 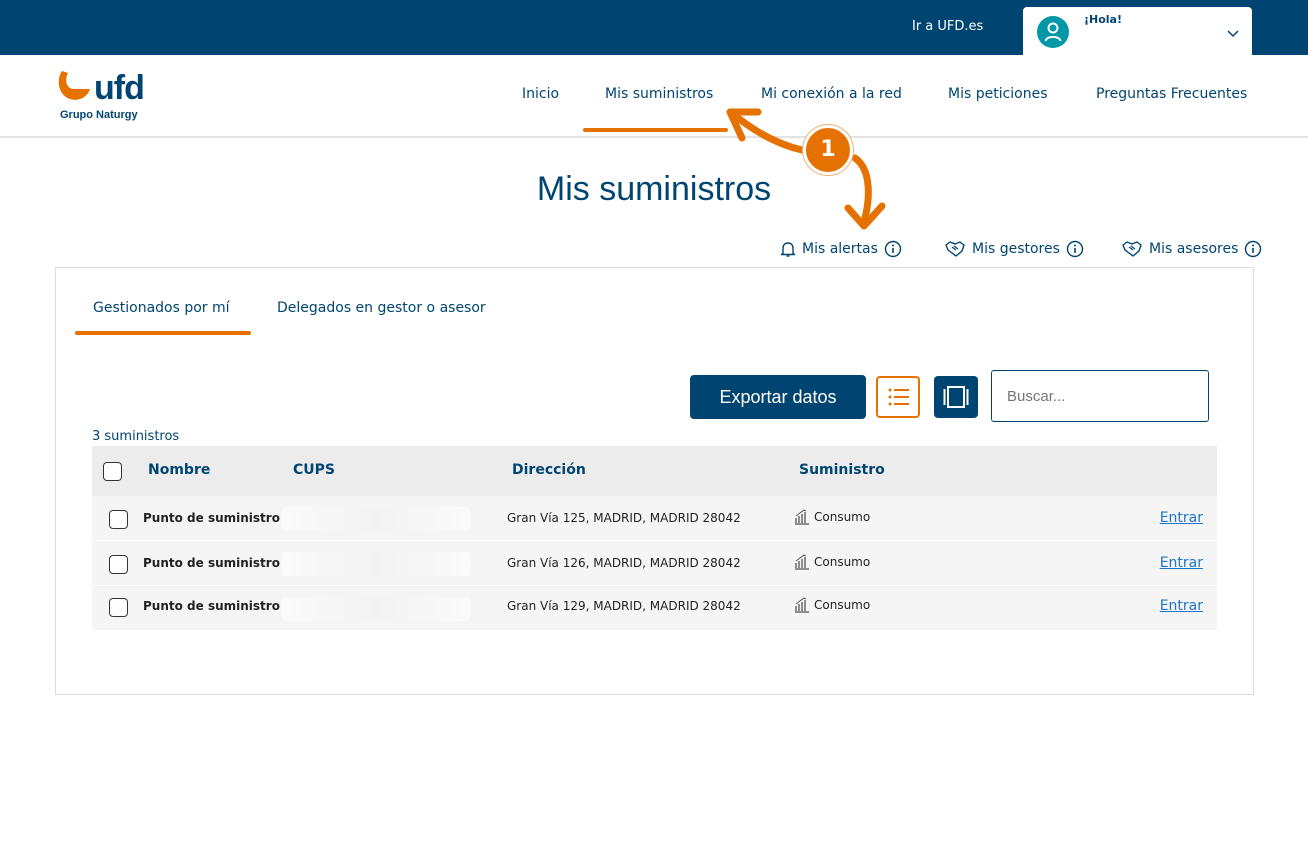 What do you see at coordinates (161, 308) in the screenshot?
I see `tab-gestionados: Gestionados por mí` at bounding box center [161, 308].